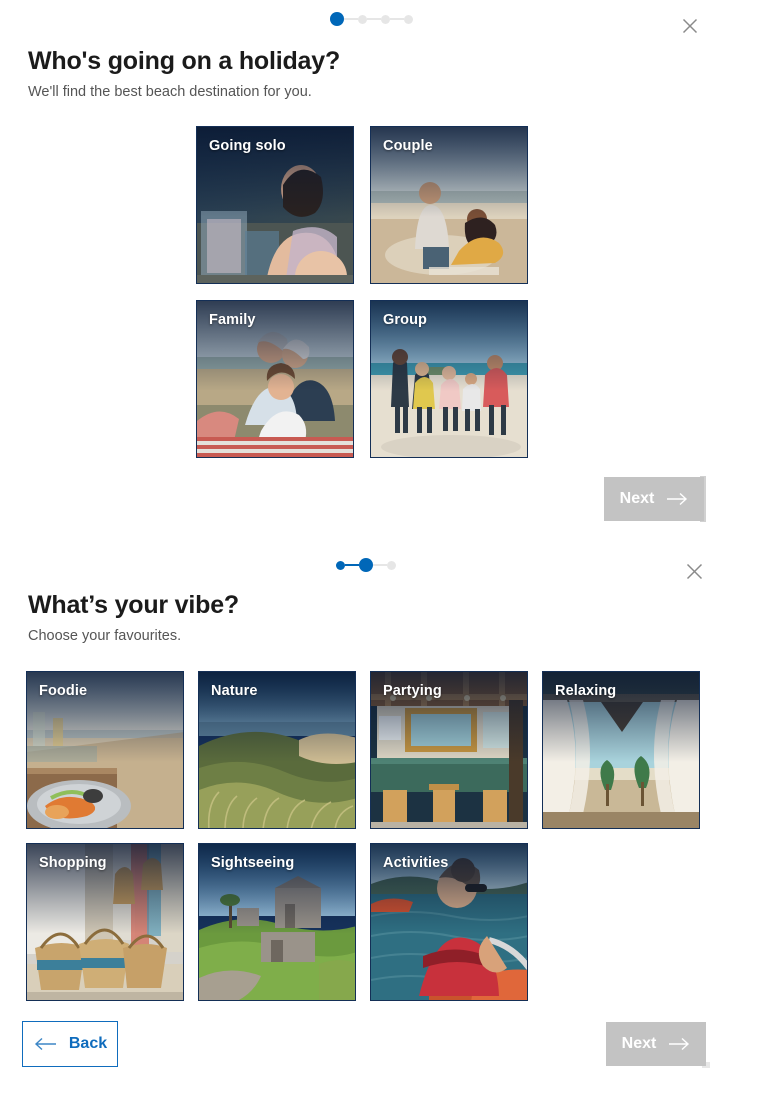 This screenshot has width=762, height=1103. Describe the element at coordinates (405, 320) in the screenshot. I see `card-label-group: Group` at that location.